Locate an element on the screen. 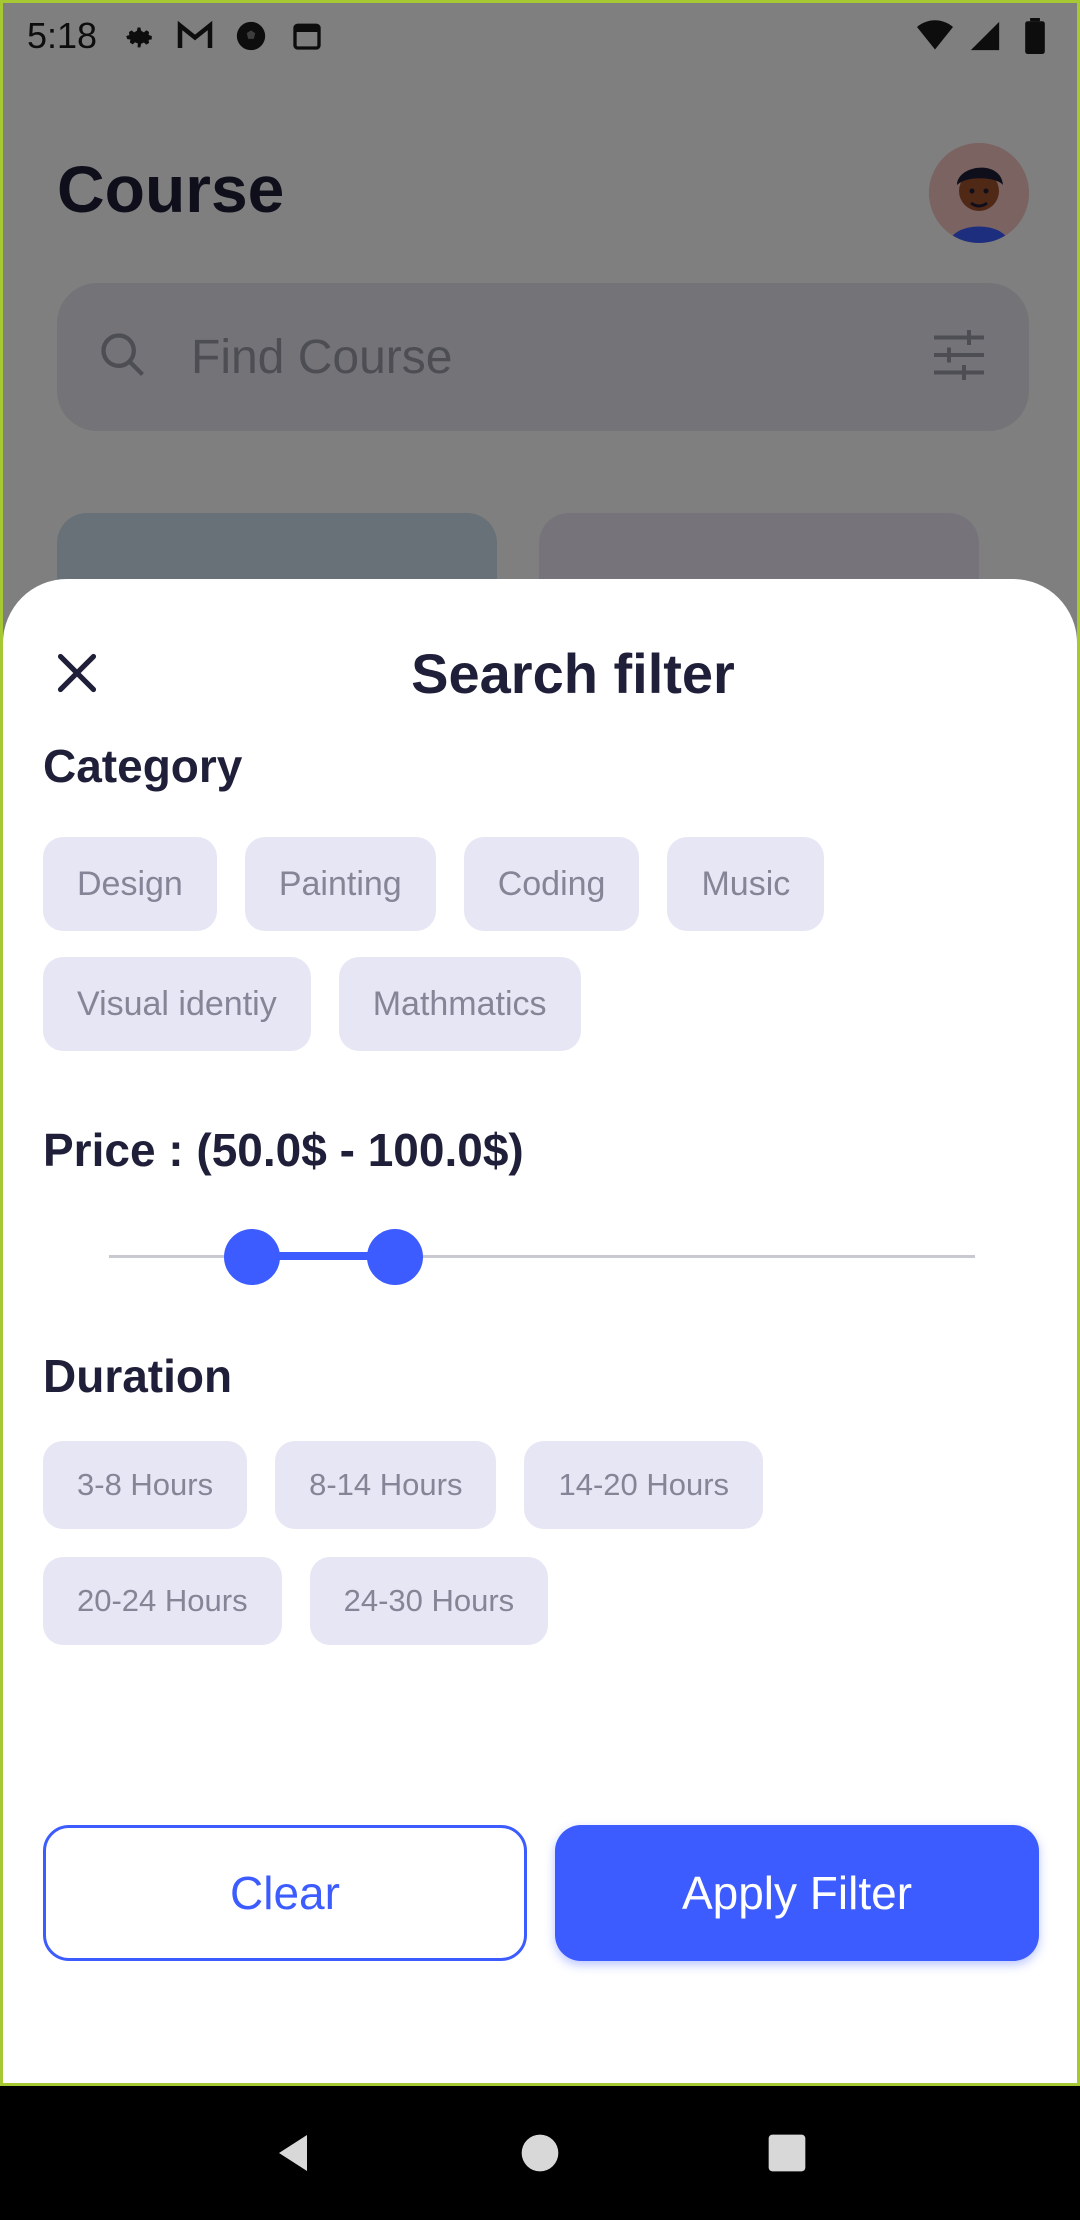 The height and width of the screenshot is (2220, 1080). category-chip-painting: Painting is located at coordinates (340, 884).